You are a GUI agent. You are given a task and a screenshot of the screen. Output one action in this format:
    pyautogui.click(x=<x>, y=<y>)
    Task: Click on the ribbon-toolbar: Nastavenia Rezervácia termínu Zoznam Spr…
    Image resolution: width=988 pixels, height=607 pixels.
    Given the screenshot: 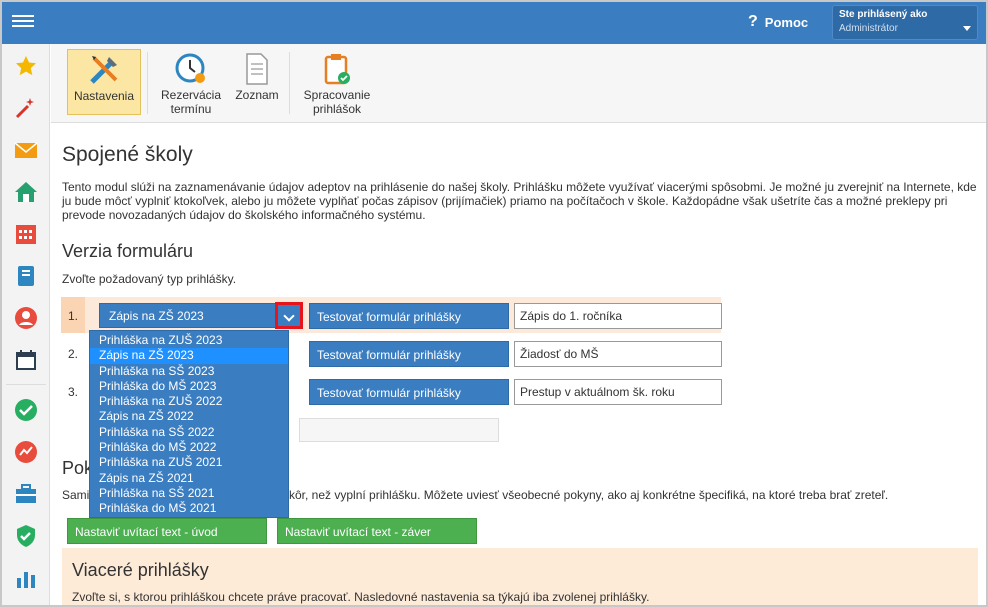 What is the action you would take?
    pyautogui.click(x=518, y=83)
    